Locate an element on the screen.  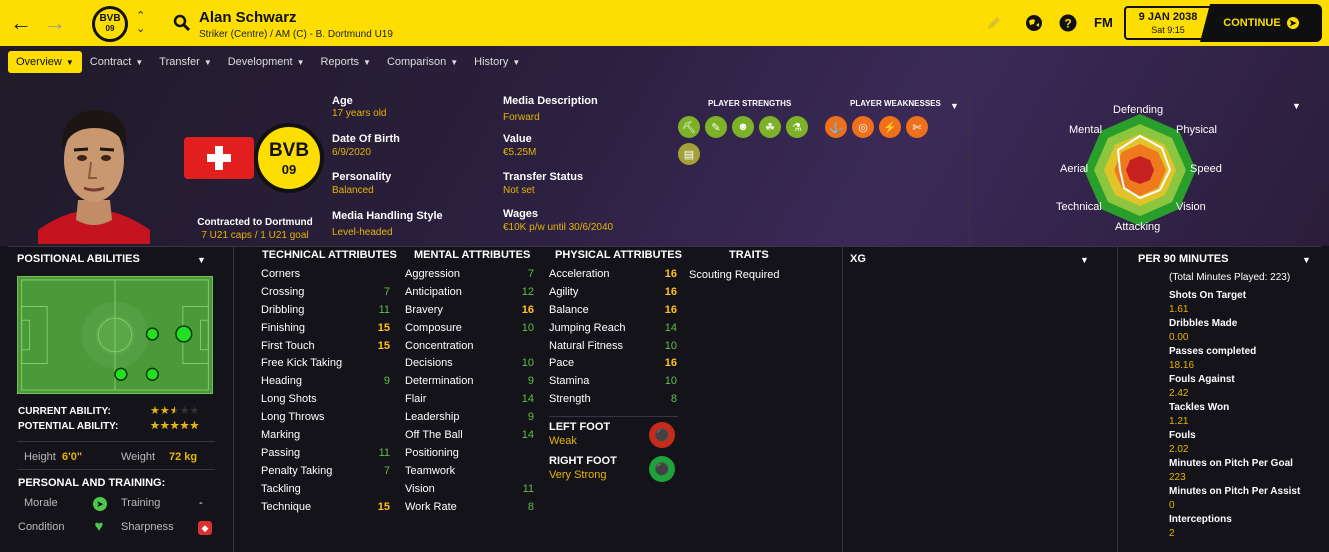
tab-history: History ▼ is located at coordinates (497, 62).